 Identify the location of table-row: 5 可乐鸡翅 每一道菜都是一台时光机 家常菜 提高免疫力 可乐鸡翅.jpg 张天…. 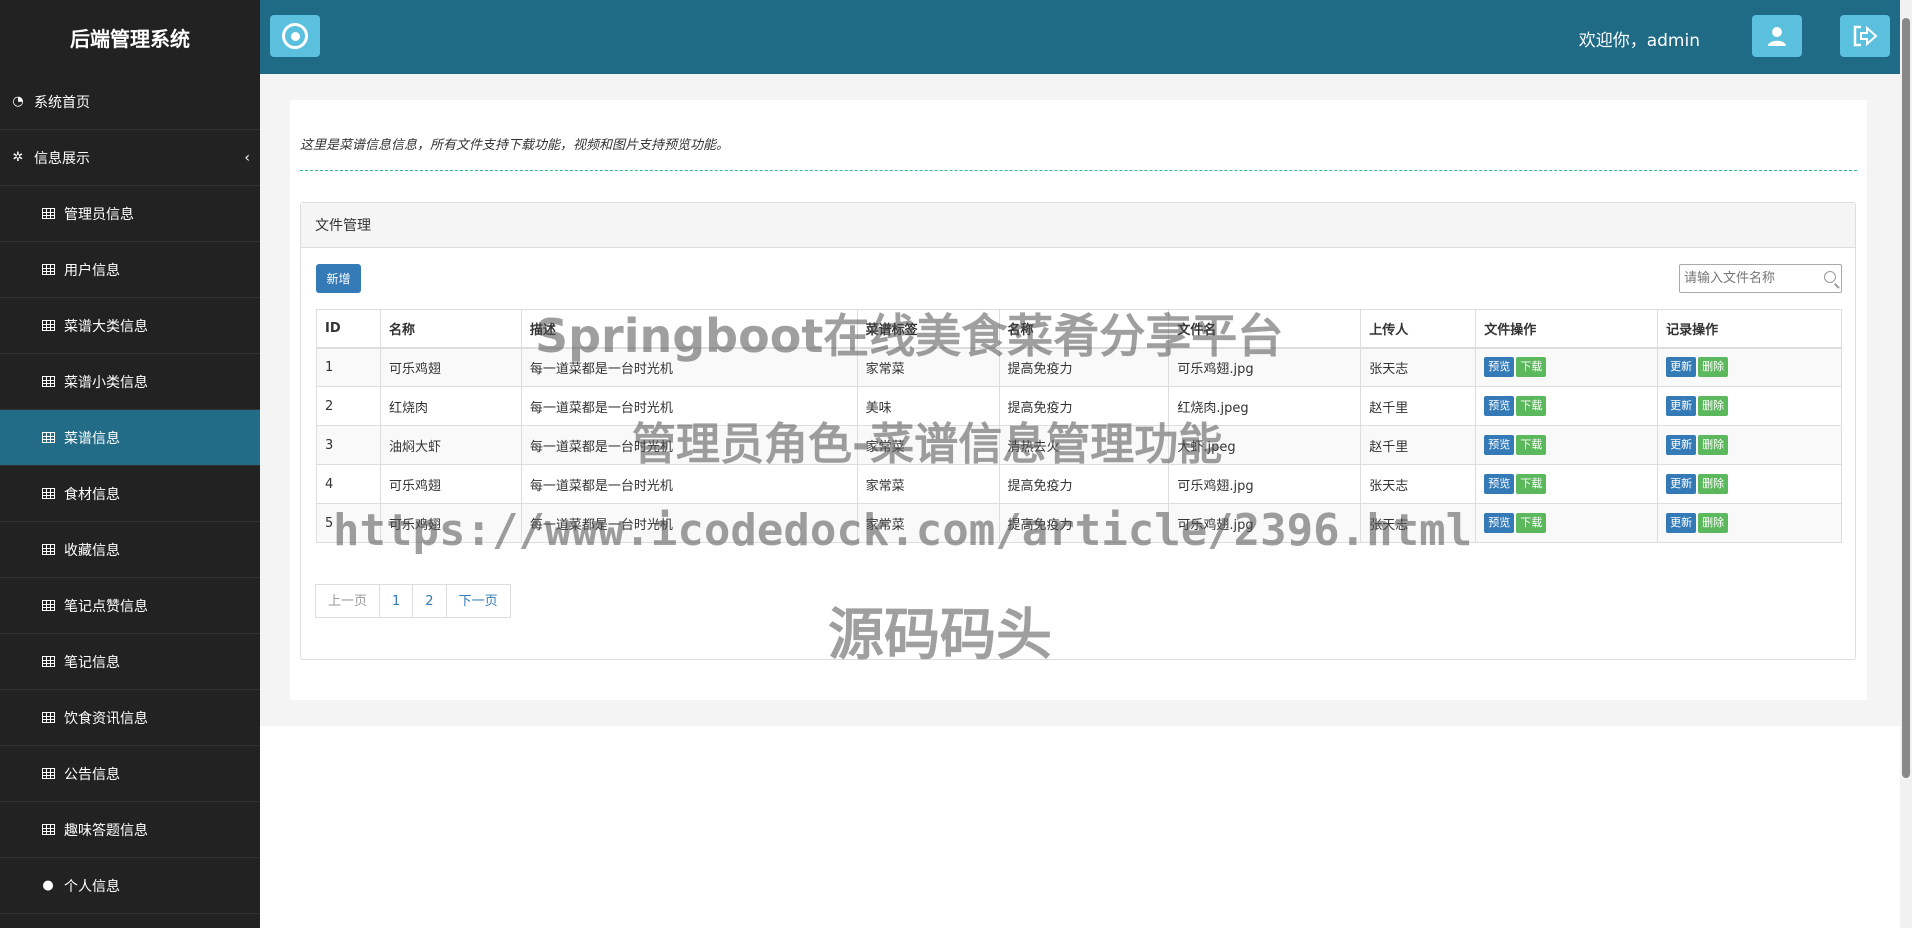
(1079, 523).